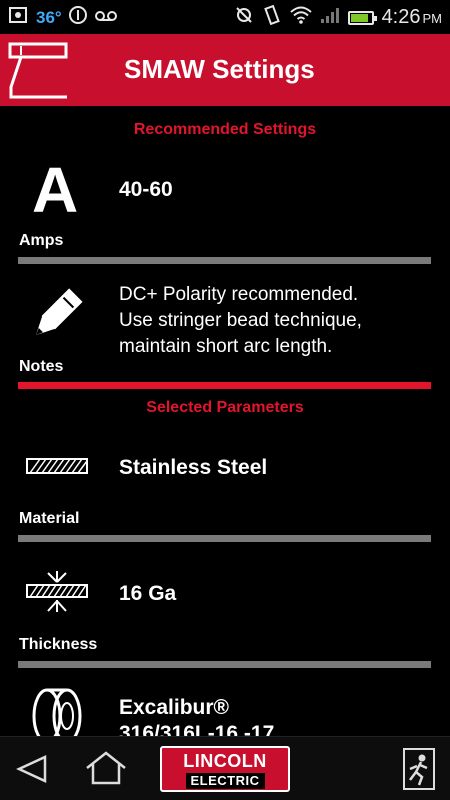 Image resolution: width=450 pixels, height=800 pixels. Describe the element at coordinates (55, 190) in the screenshot. I see `amps-icon: A` at that location.